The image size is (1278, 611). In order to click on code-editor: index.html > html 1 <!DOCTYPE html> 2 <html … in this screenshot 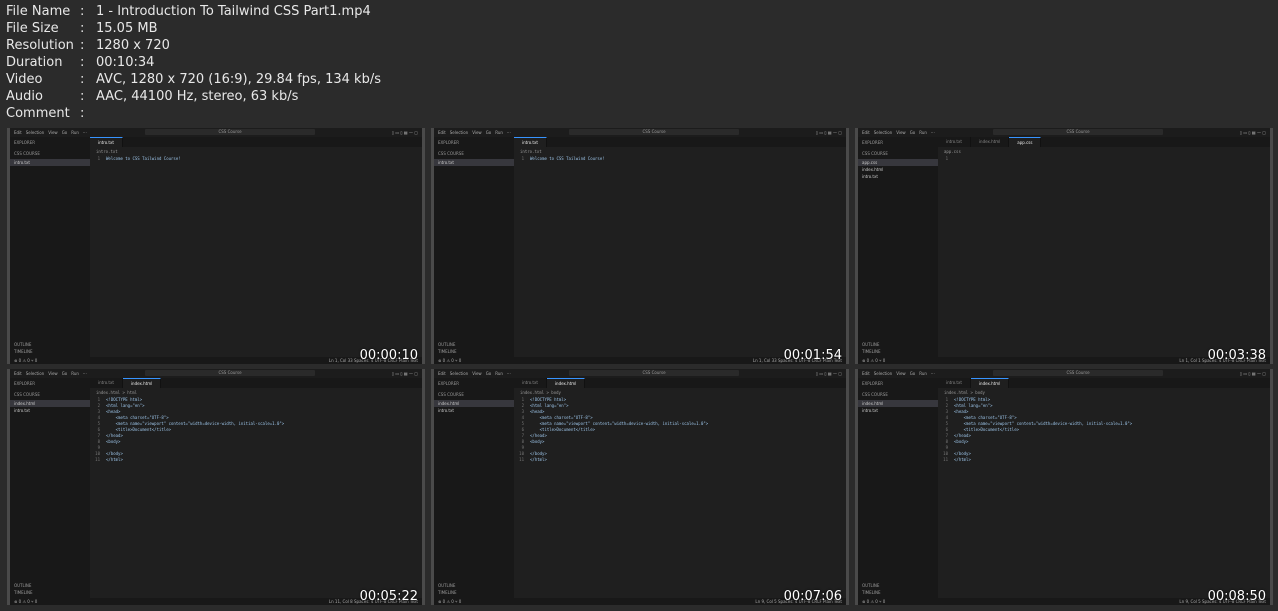, I will do `click(256, 493)`.